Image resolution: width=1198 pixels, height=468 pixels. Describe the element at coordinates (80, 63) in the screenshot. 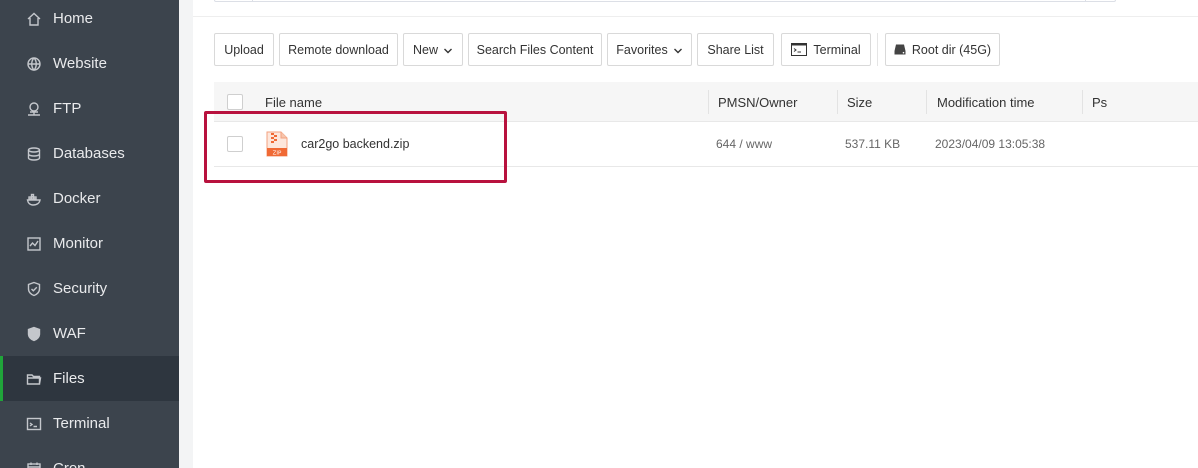

I see `sidebar-item-label: Website` at that location.